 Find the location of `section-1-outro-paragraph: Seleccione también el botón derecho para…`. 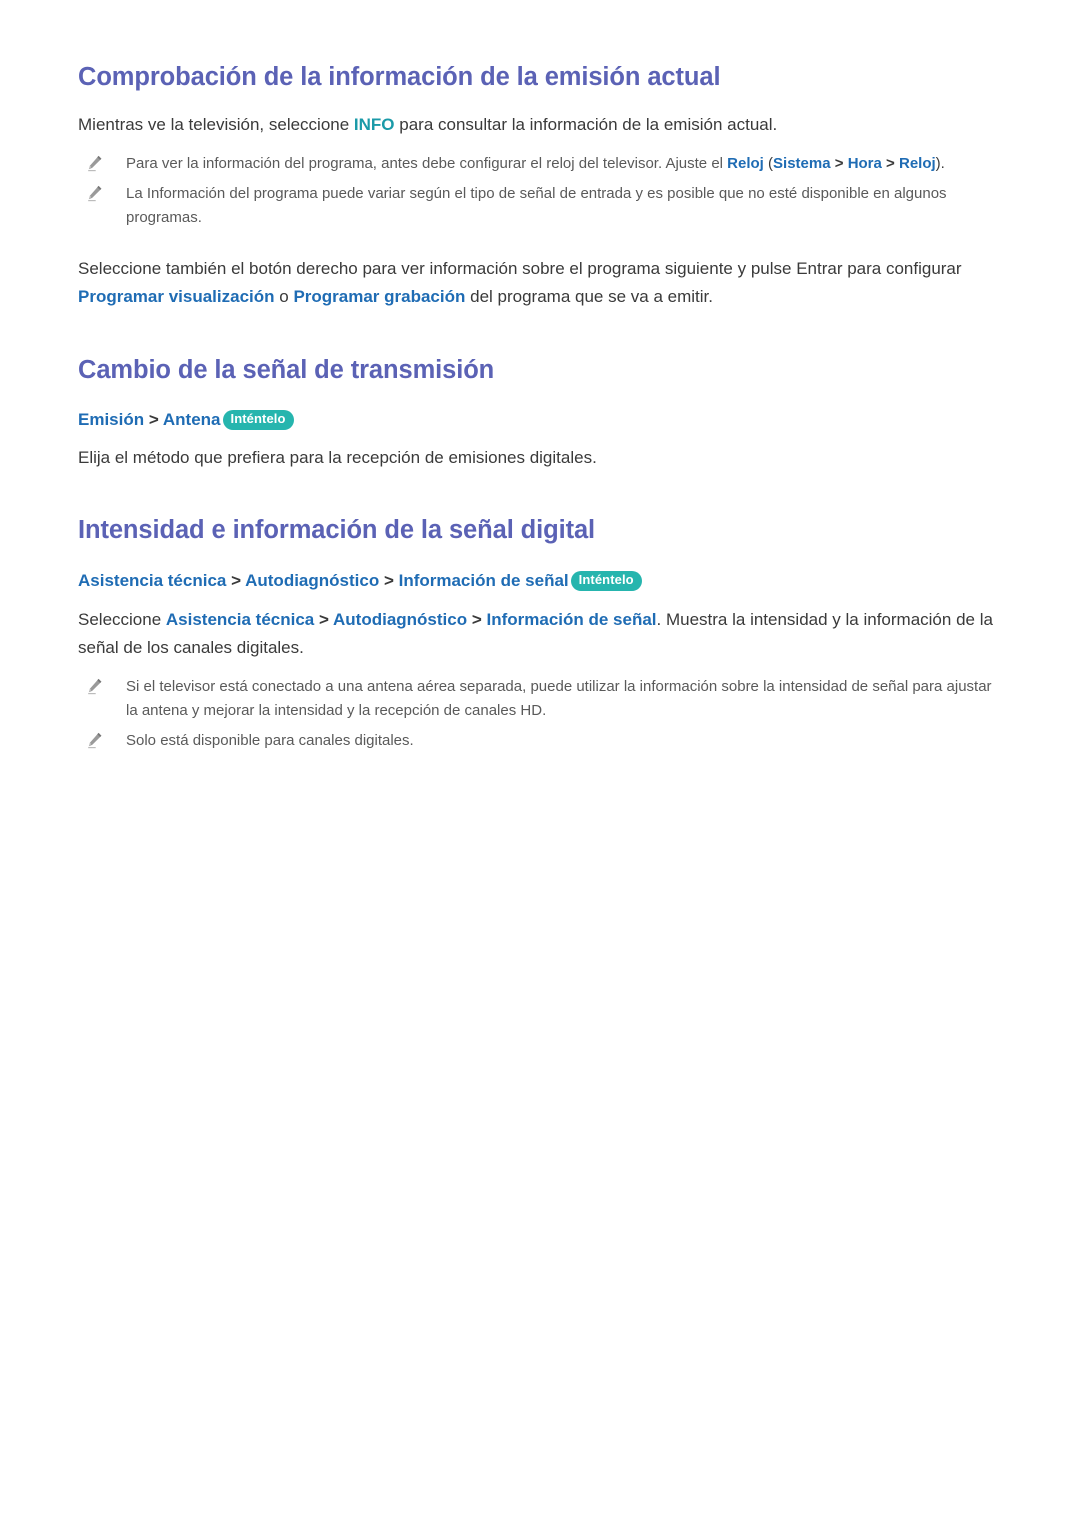

section-1-outro-paragraph: Seleccione también el botón derecho para… is located at coordinates (540, 282).